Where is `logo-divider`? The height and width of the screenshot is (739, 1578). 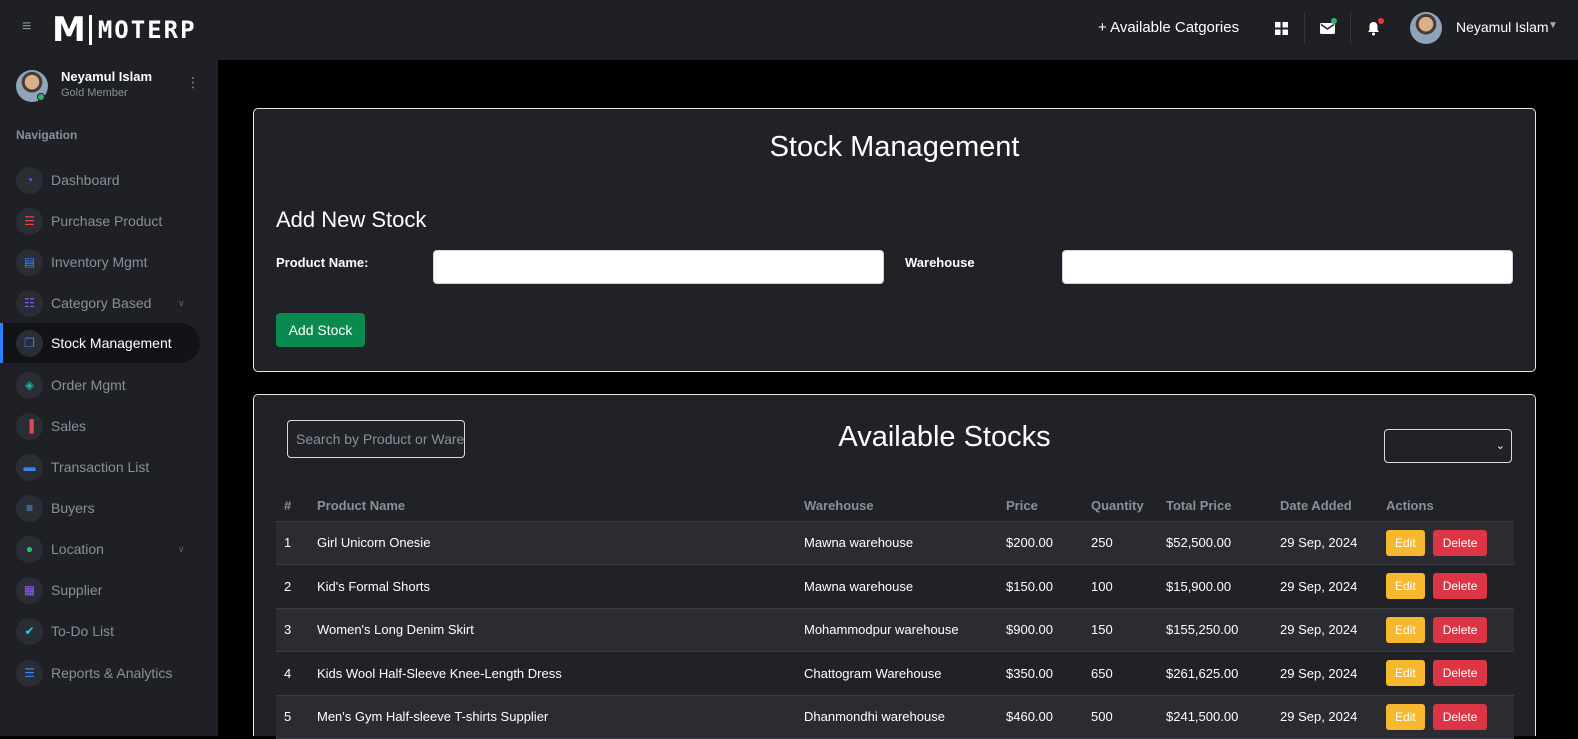 logo-divider is located at coordinates (90, 30).